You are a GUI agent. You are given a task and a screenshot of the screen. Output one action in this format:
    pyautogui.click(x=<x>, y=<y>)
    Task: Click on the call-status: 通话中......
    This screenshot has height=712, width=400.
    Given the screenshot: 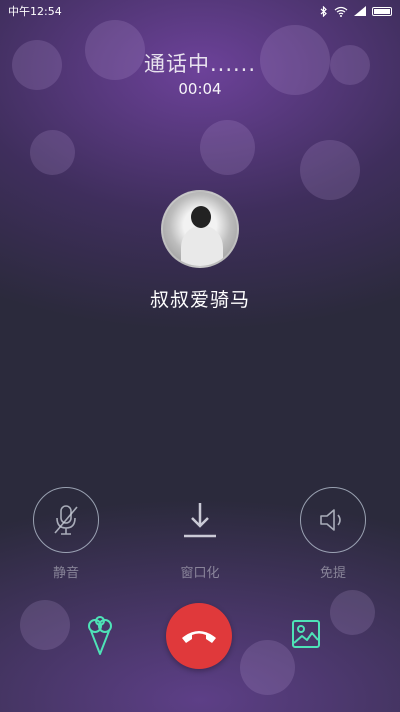 What is the action you would take?
    pyautogui.click(x=200, y=64)
    